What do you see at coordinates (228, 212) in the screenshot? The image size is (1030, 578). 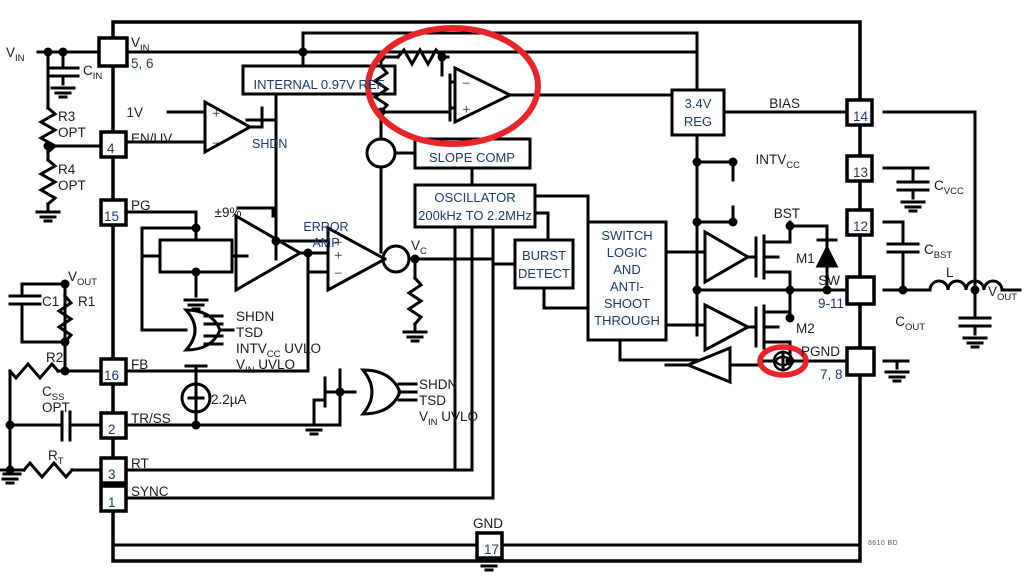 I see `pg-window-tolerance-label: ±9%` at bounding box center [228, 212].